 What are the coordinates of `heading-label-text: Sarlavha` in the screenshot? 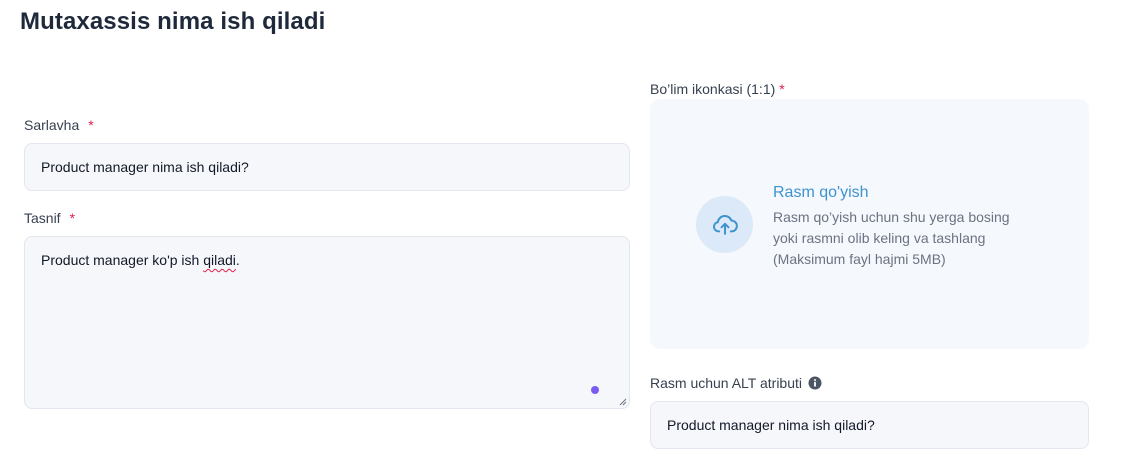 It's located at (52, 125).